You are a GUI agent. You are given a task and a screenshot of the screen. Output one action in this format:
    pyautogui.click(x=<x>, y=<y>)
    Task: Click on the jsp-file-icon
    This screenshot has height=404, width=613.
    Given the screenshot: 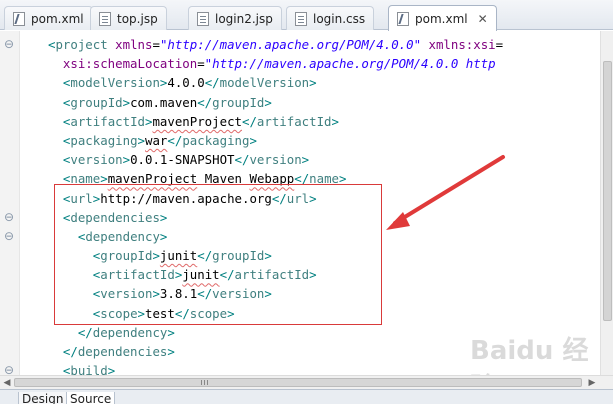 What is the action you would take?
    pyautogui.click(x=105, y=18)
    